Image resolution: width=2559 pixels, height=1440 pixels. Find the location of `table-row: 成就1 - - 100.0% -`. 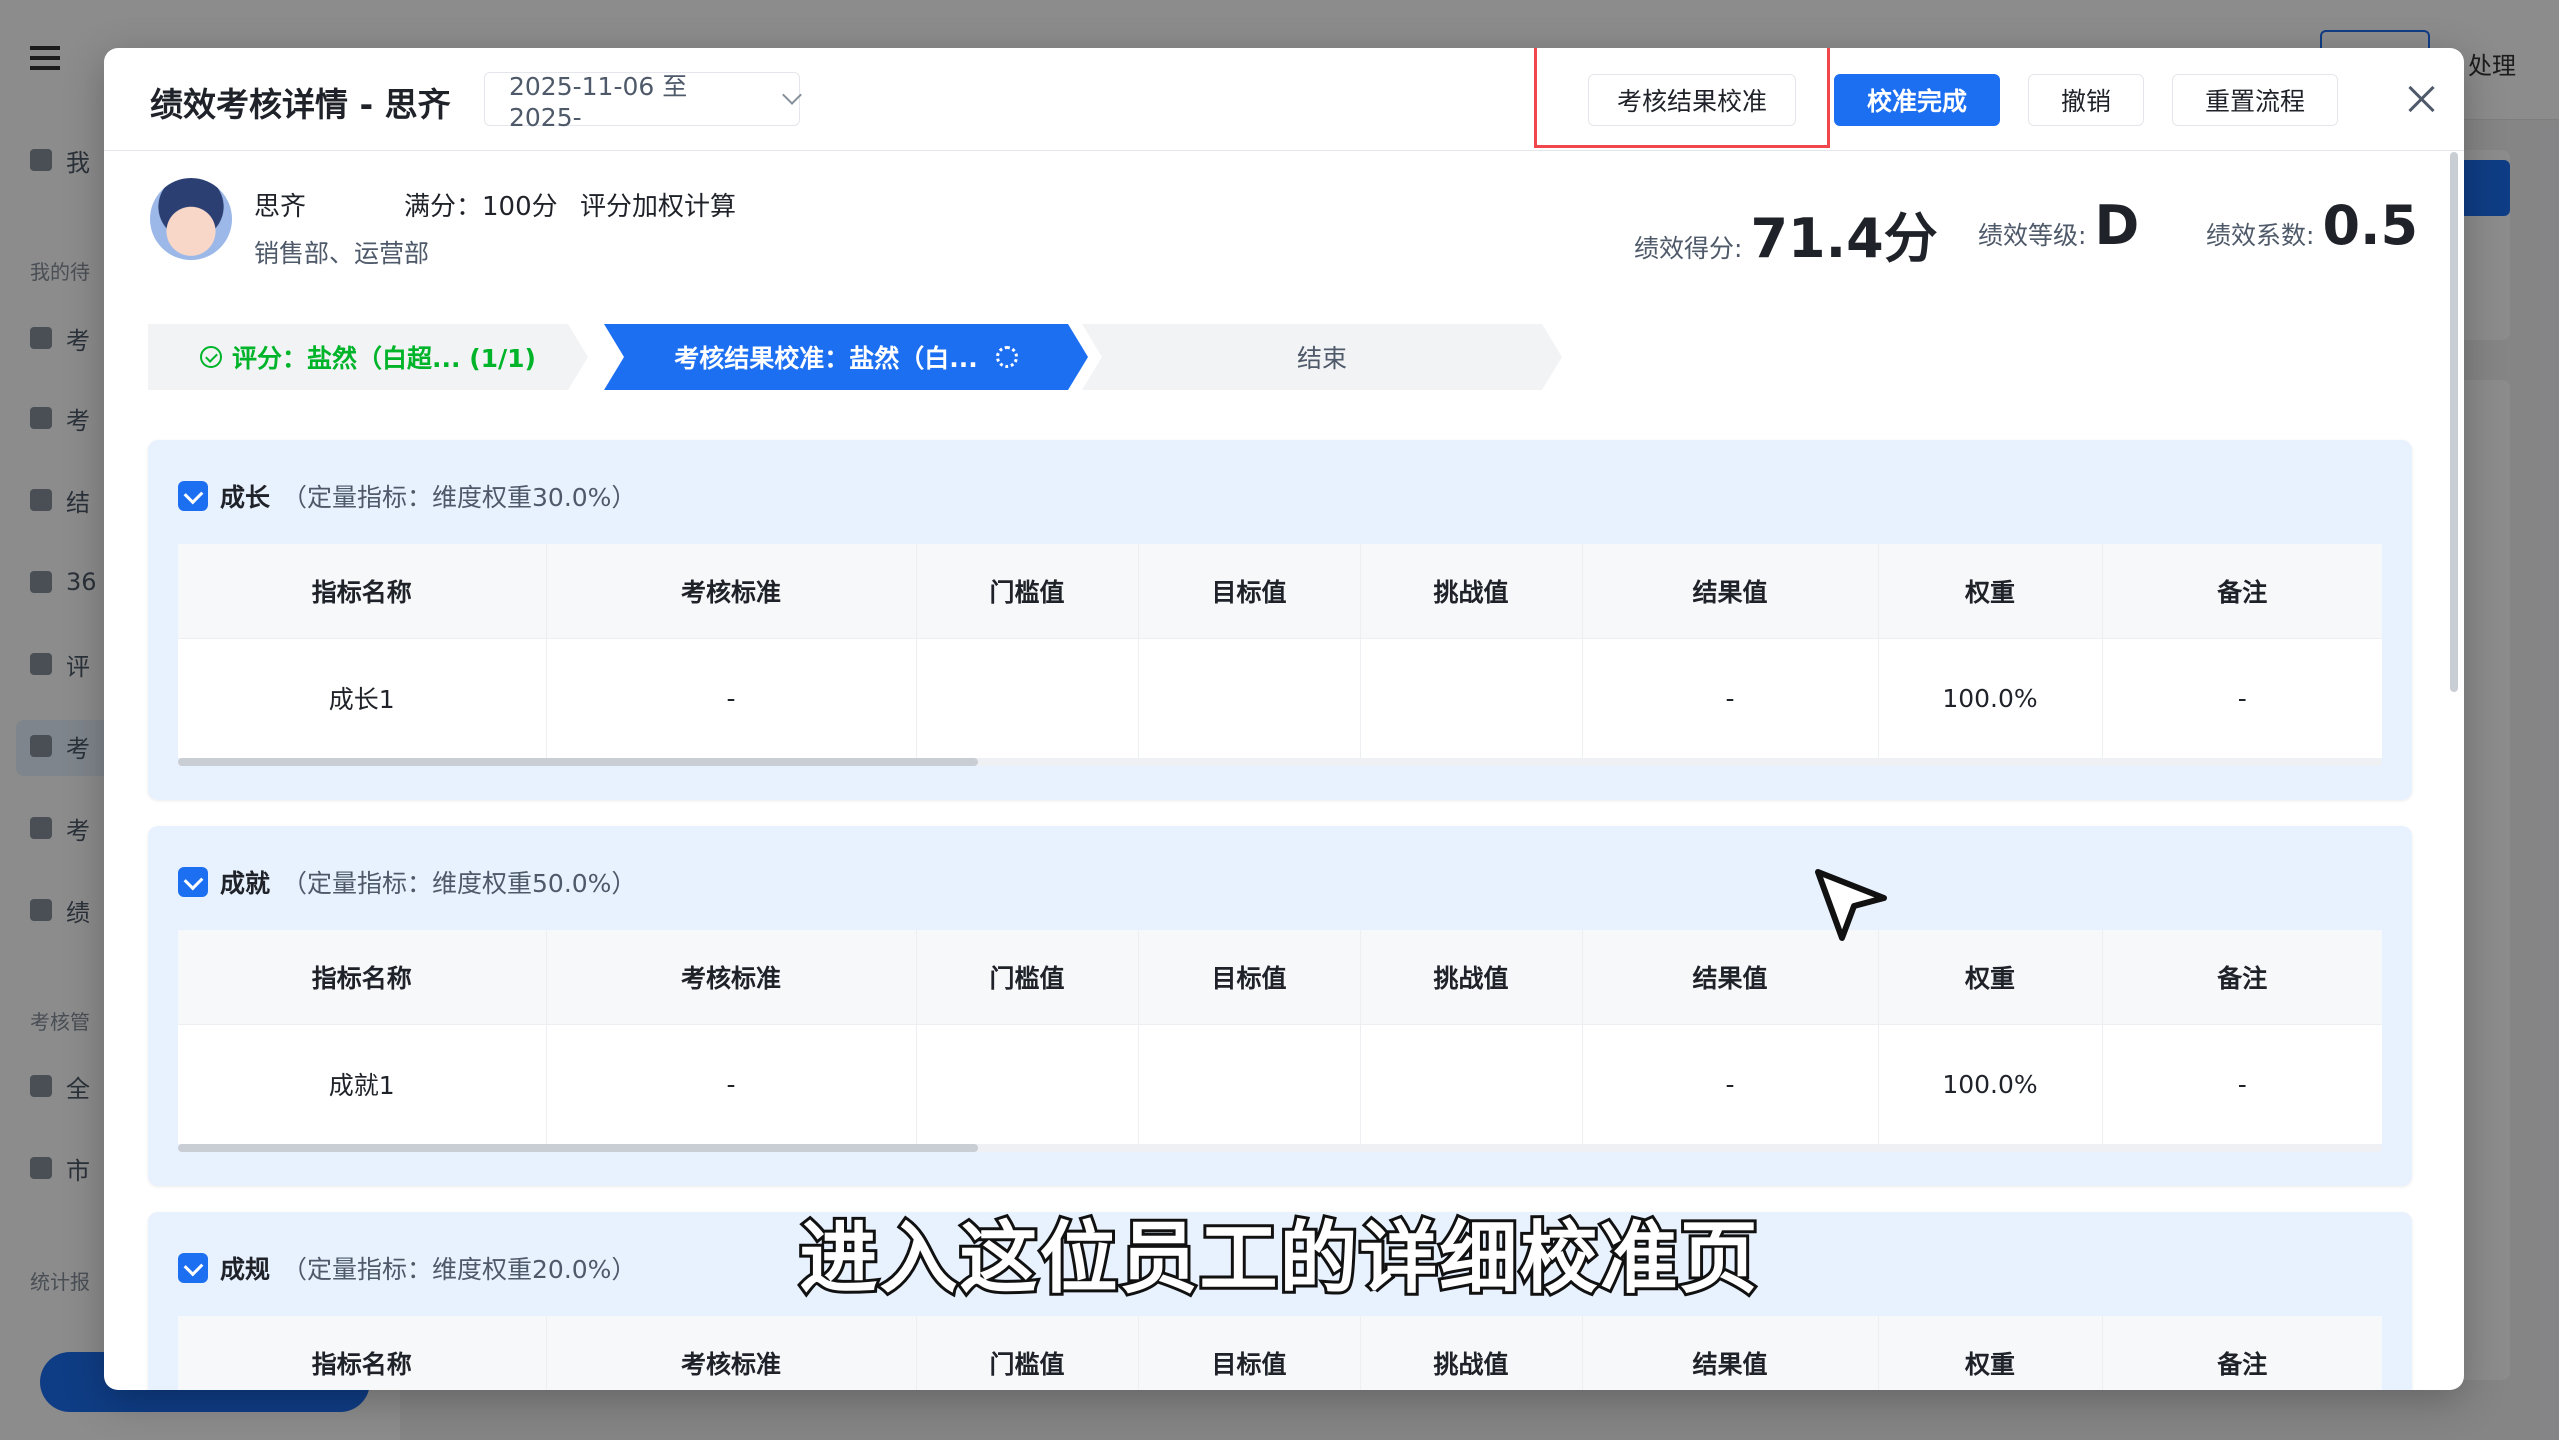

table-row: 成就1 - - 100.0% - is located at coordinates (1280, 1084).